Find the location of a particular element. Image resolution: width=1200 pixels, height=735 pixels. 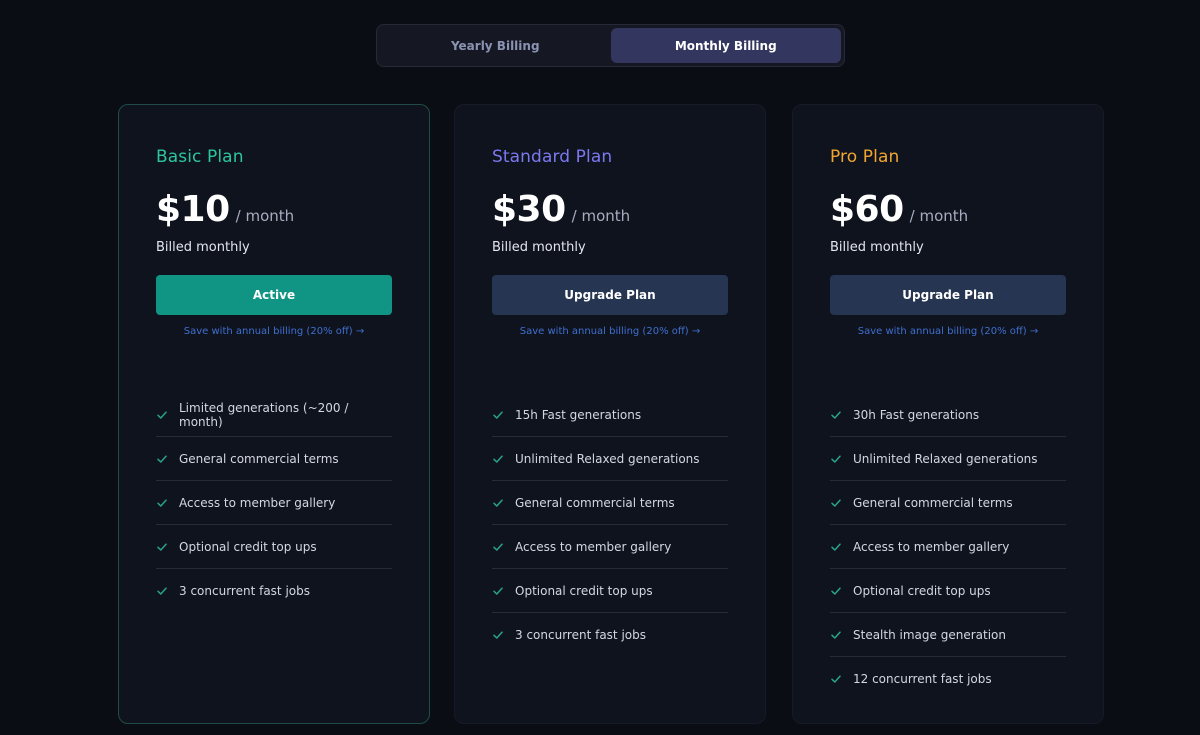

feature-item: 30h Fast generations is located at coordinates (948, 415).